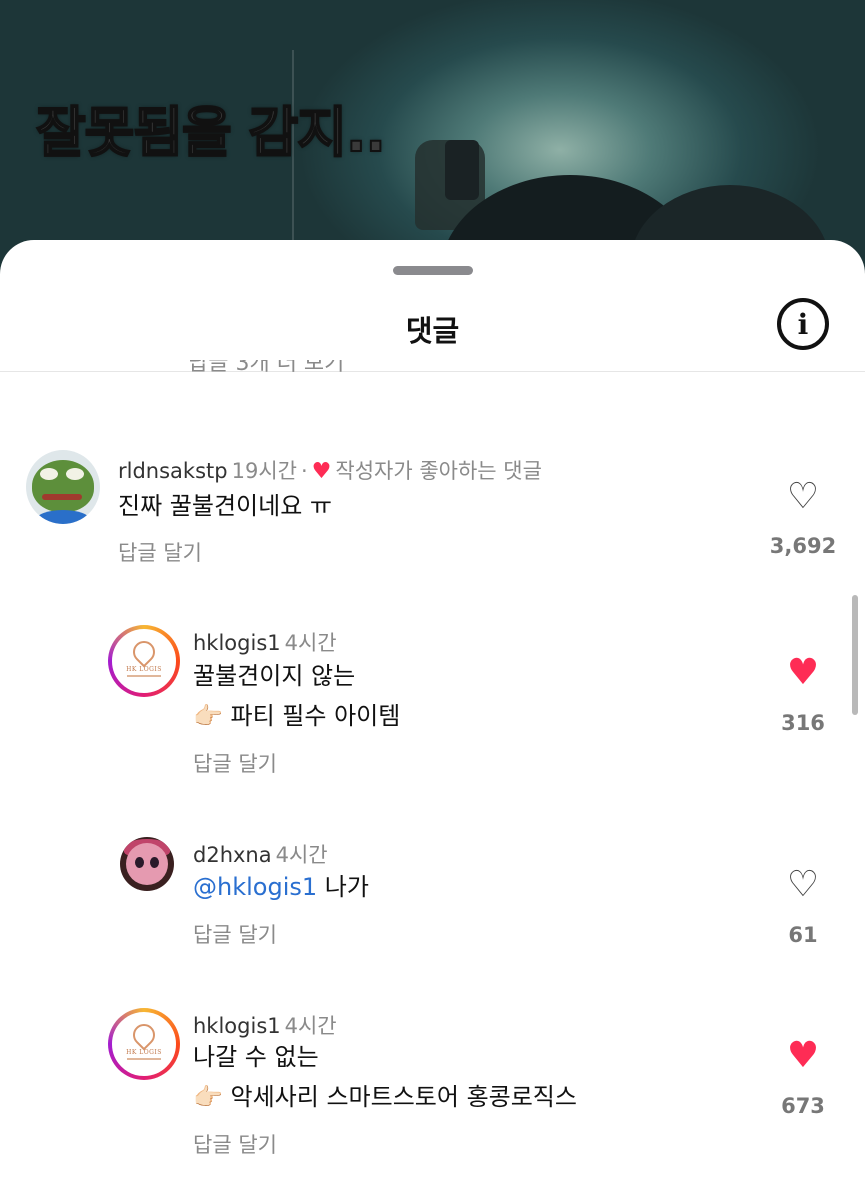  What do you see at coordinates (803, 324) in the screenshot?
I see `info-icon: i` at bounding box center [803, 324].